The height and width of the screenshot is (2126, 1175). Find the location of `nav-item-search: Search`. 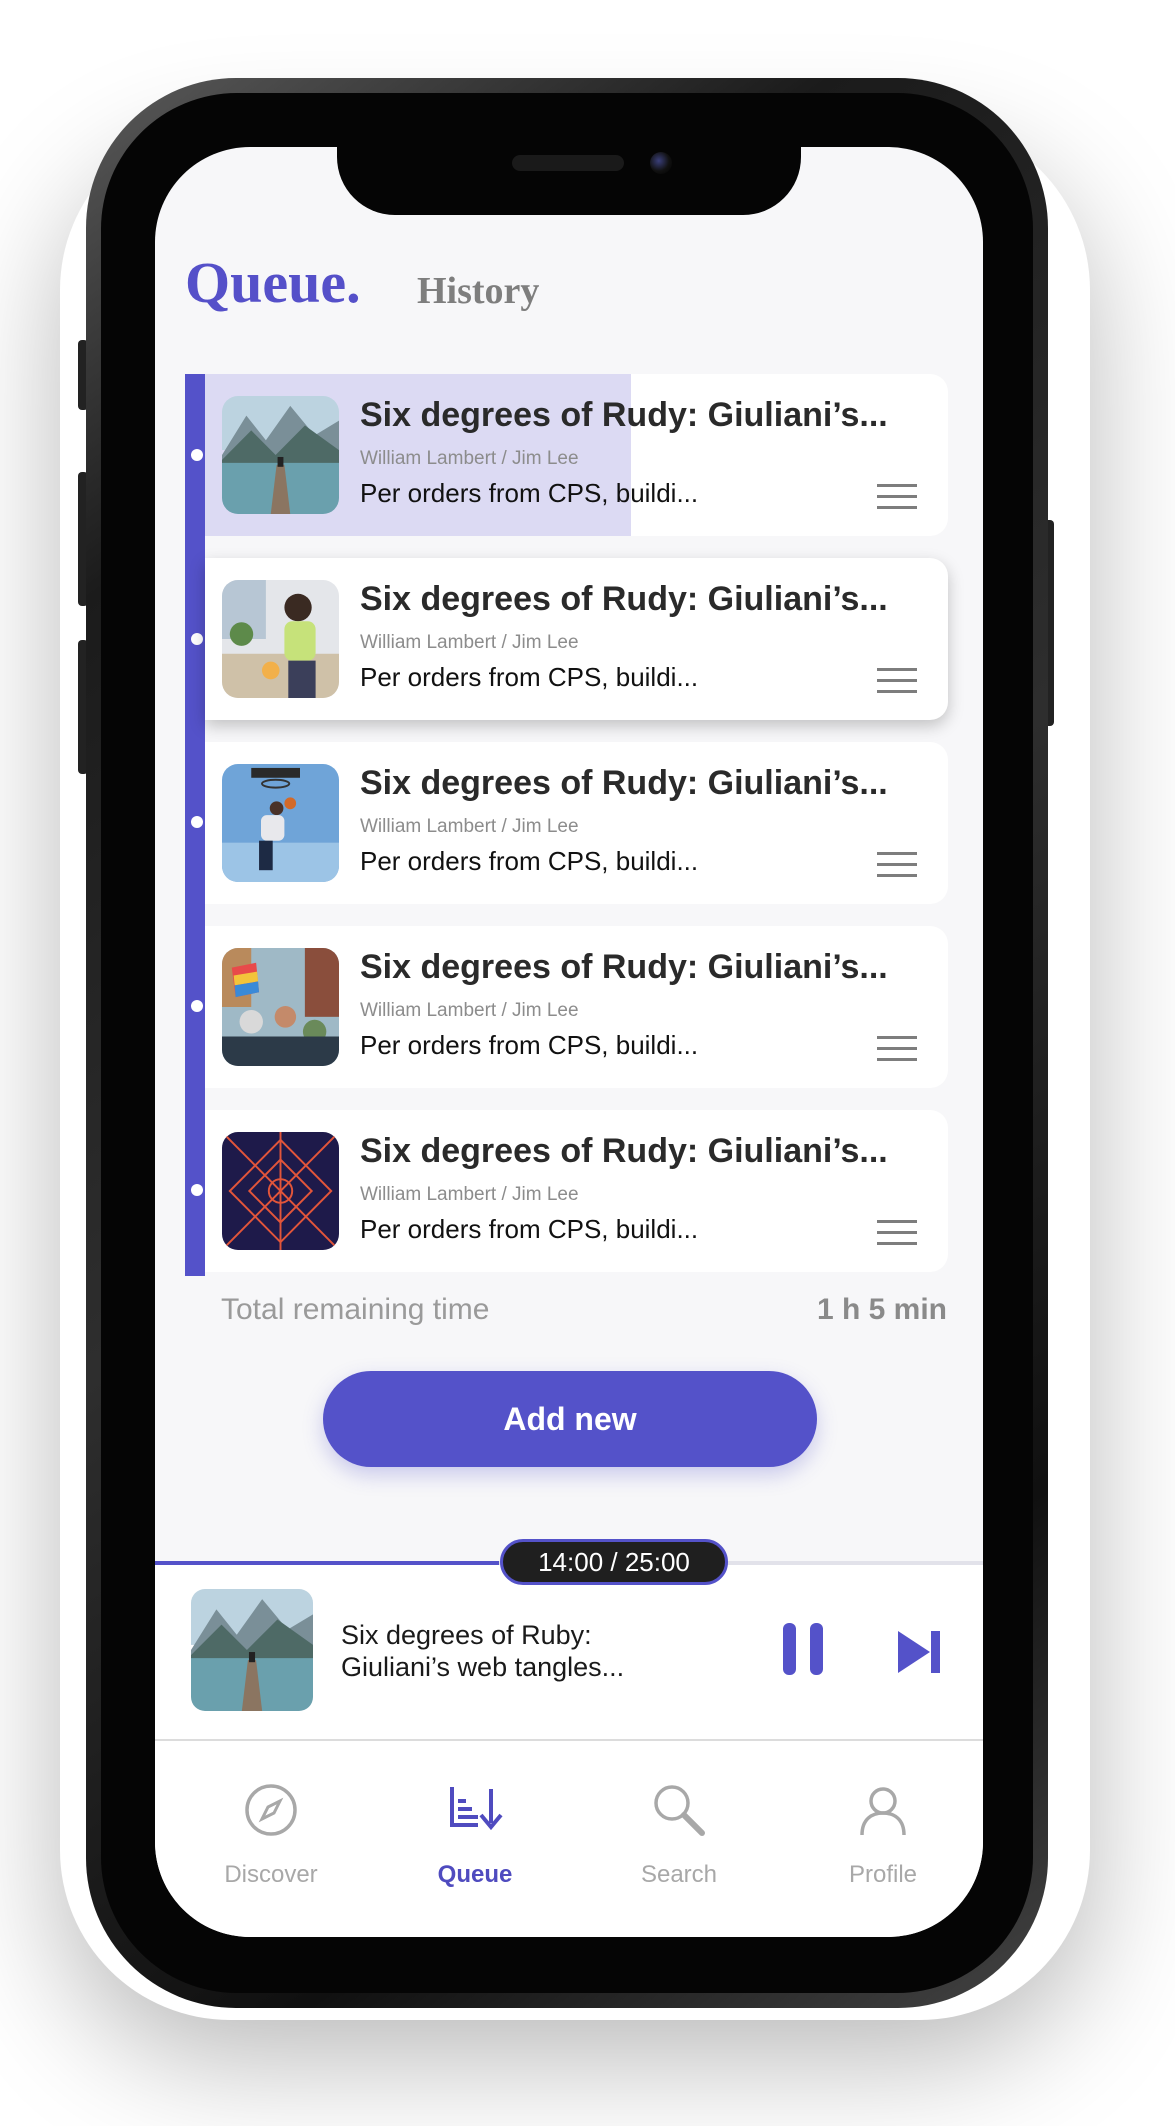

nav-item-search: Search is located at coordinates (679, 1835).